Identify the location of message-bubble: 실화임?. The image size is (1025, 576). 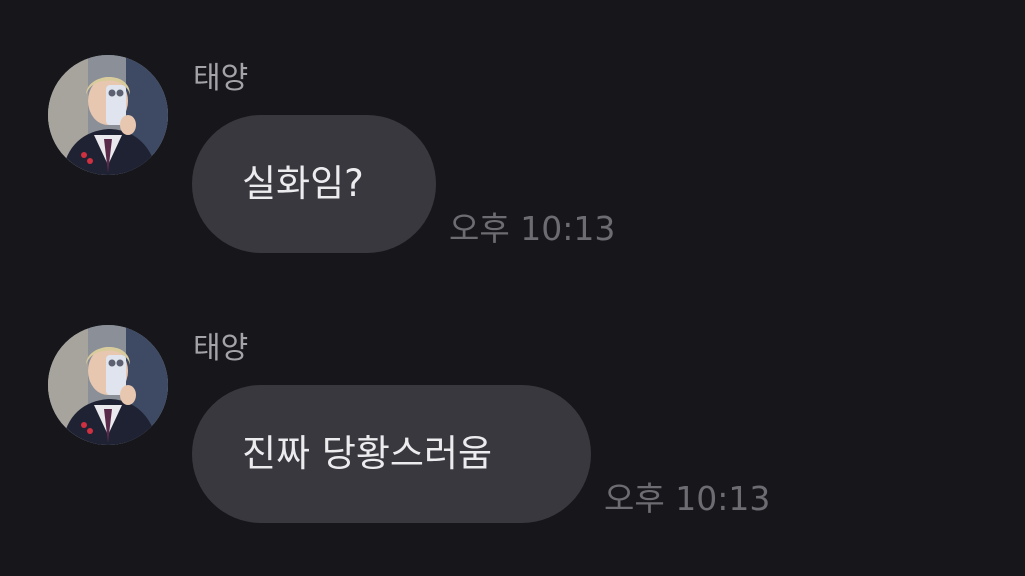
(314, 184).